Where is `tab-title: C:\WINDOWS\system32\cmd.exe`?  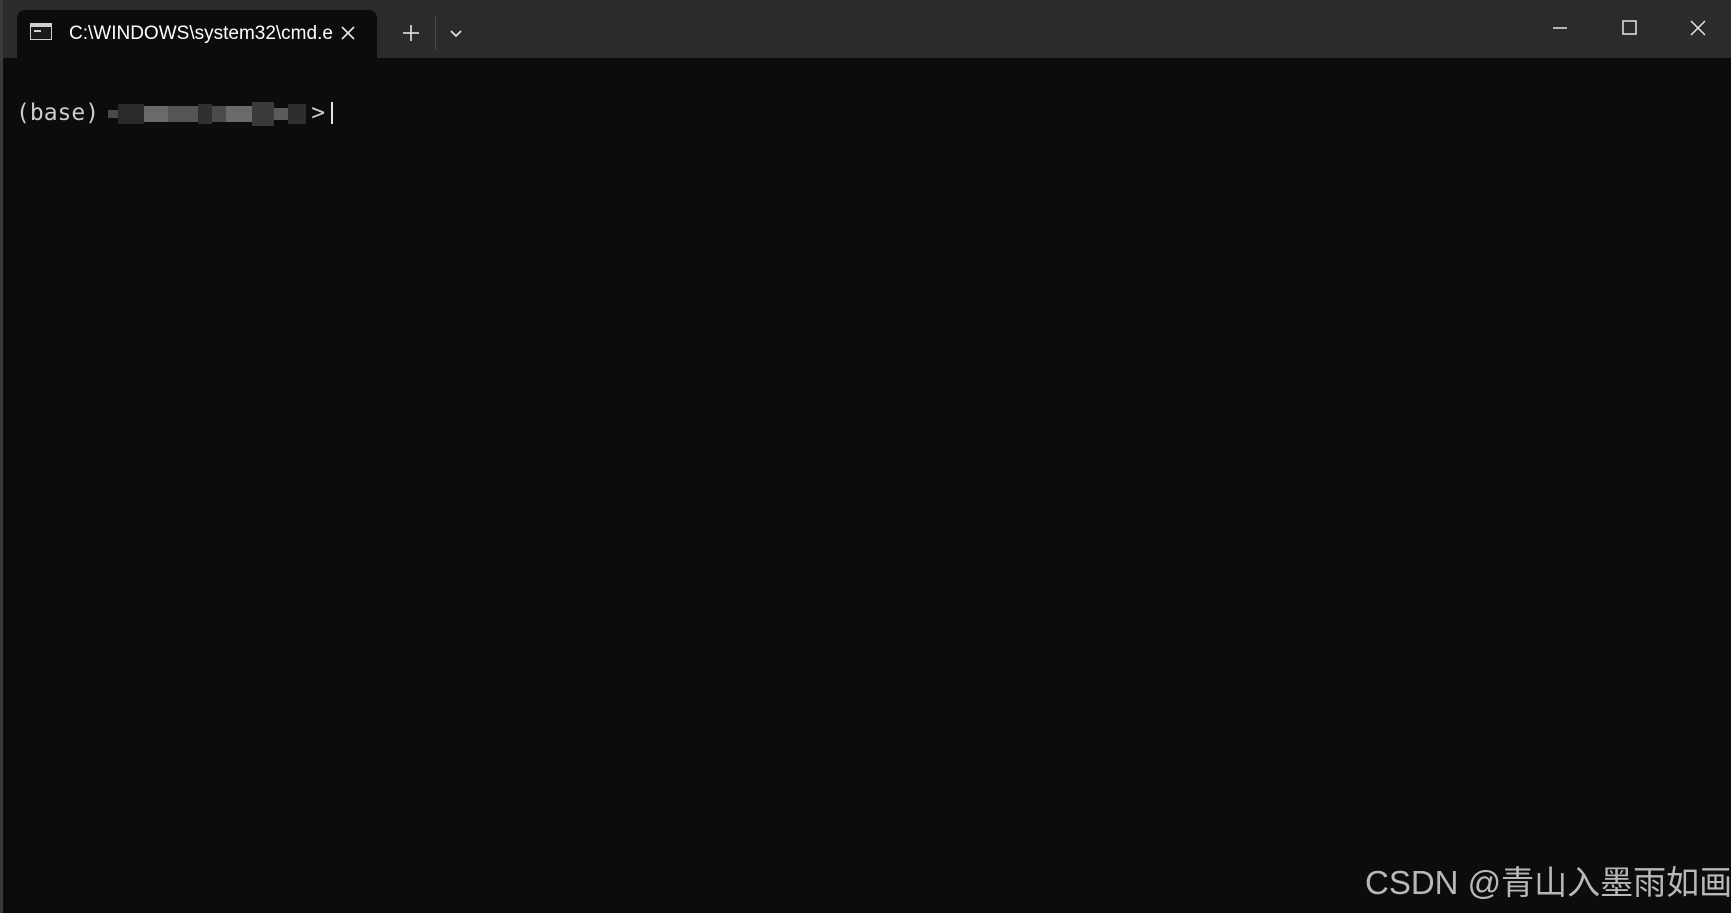 tab-title: C:\WINDOWS\system32\cmd.exe is located at coordinates (201, 33).